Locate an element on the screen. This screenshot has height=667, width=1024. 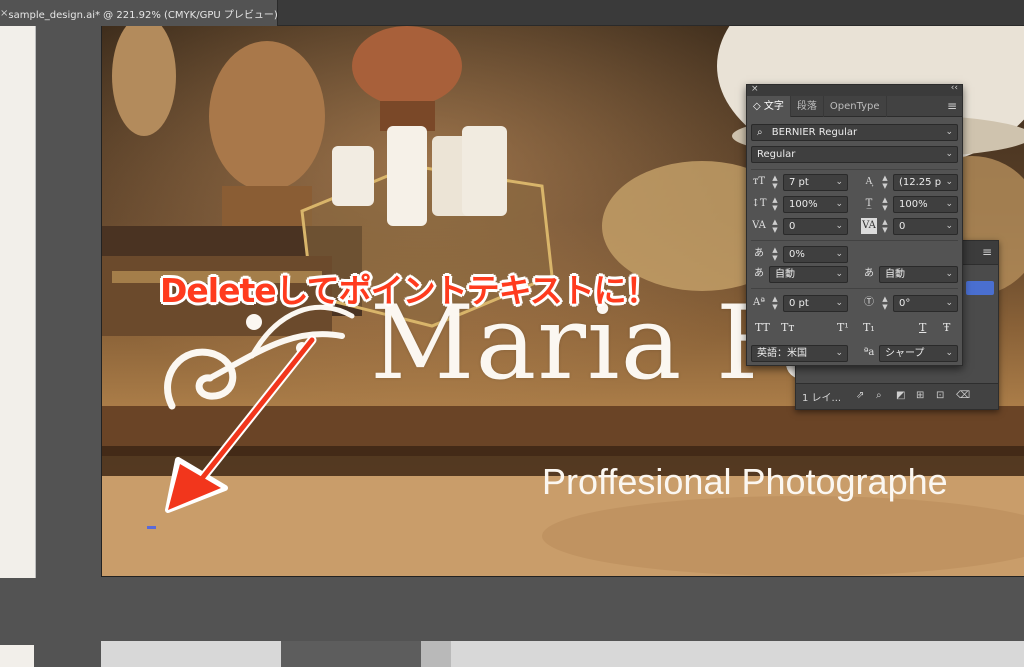
delete-layer-icon: ⌫ is located at coordinates (963, 396).